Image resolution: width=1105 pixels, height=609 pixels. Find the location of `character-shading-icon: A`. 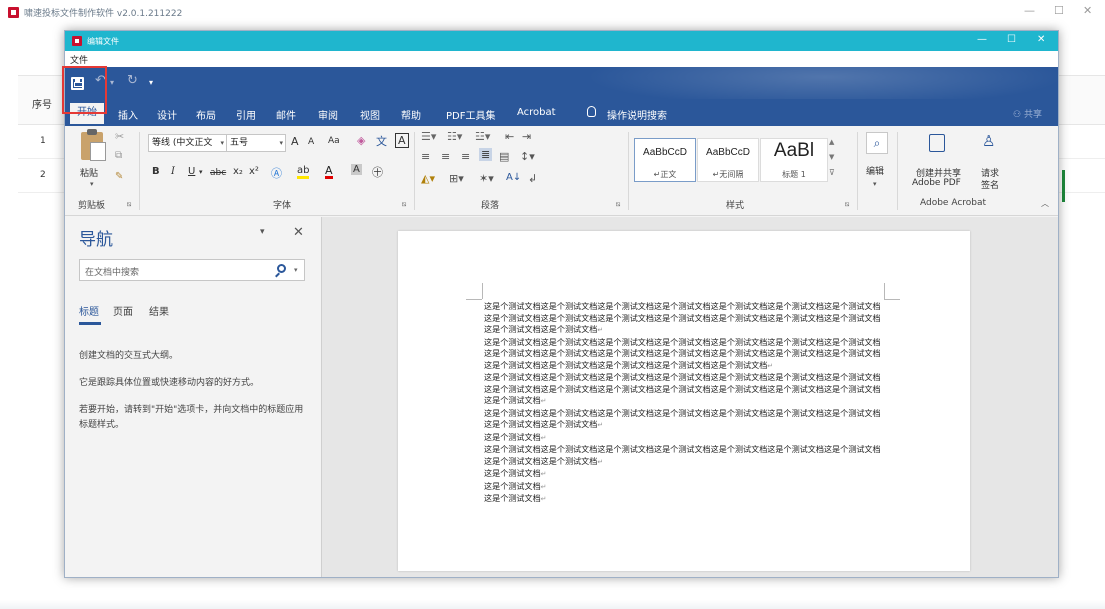

character-shading-icon: A is located at coordinates (356, 169).